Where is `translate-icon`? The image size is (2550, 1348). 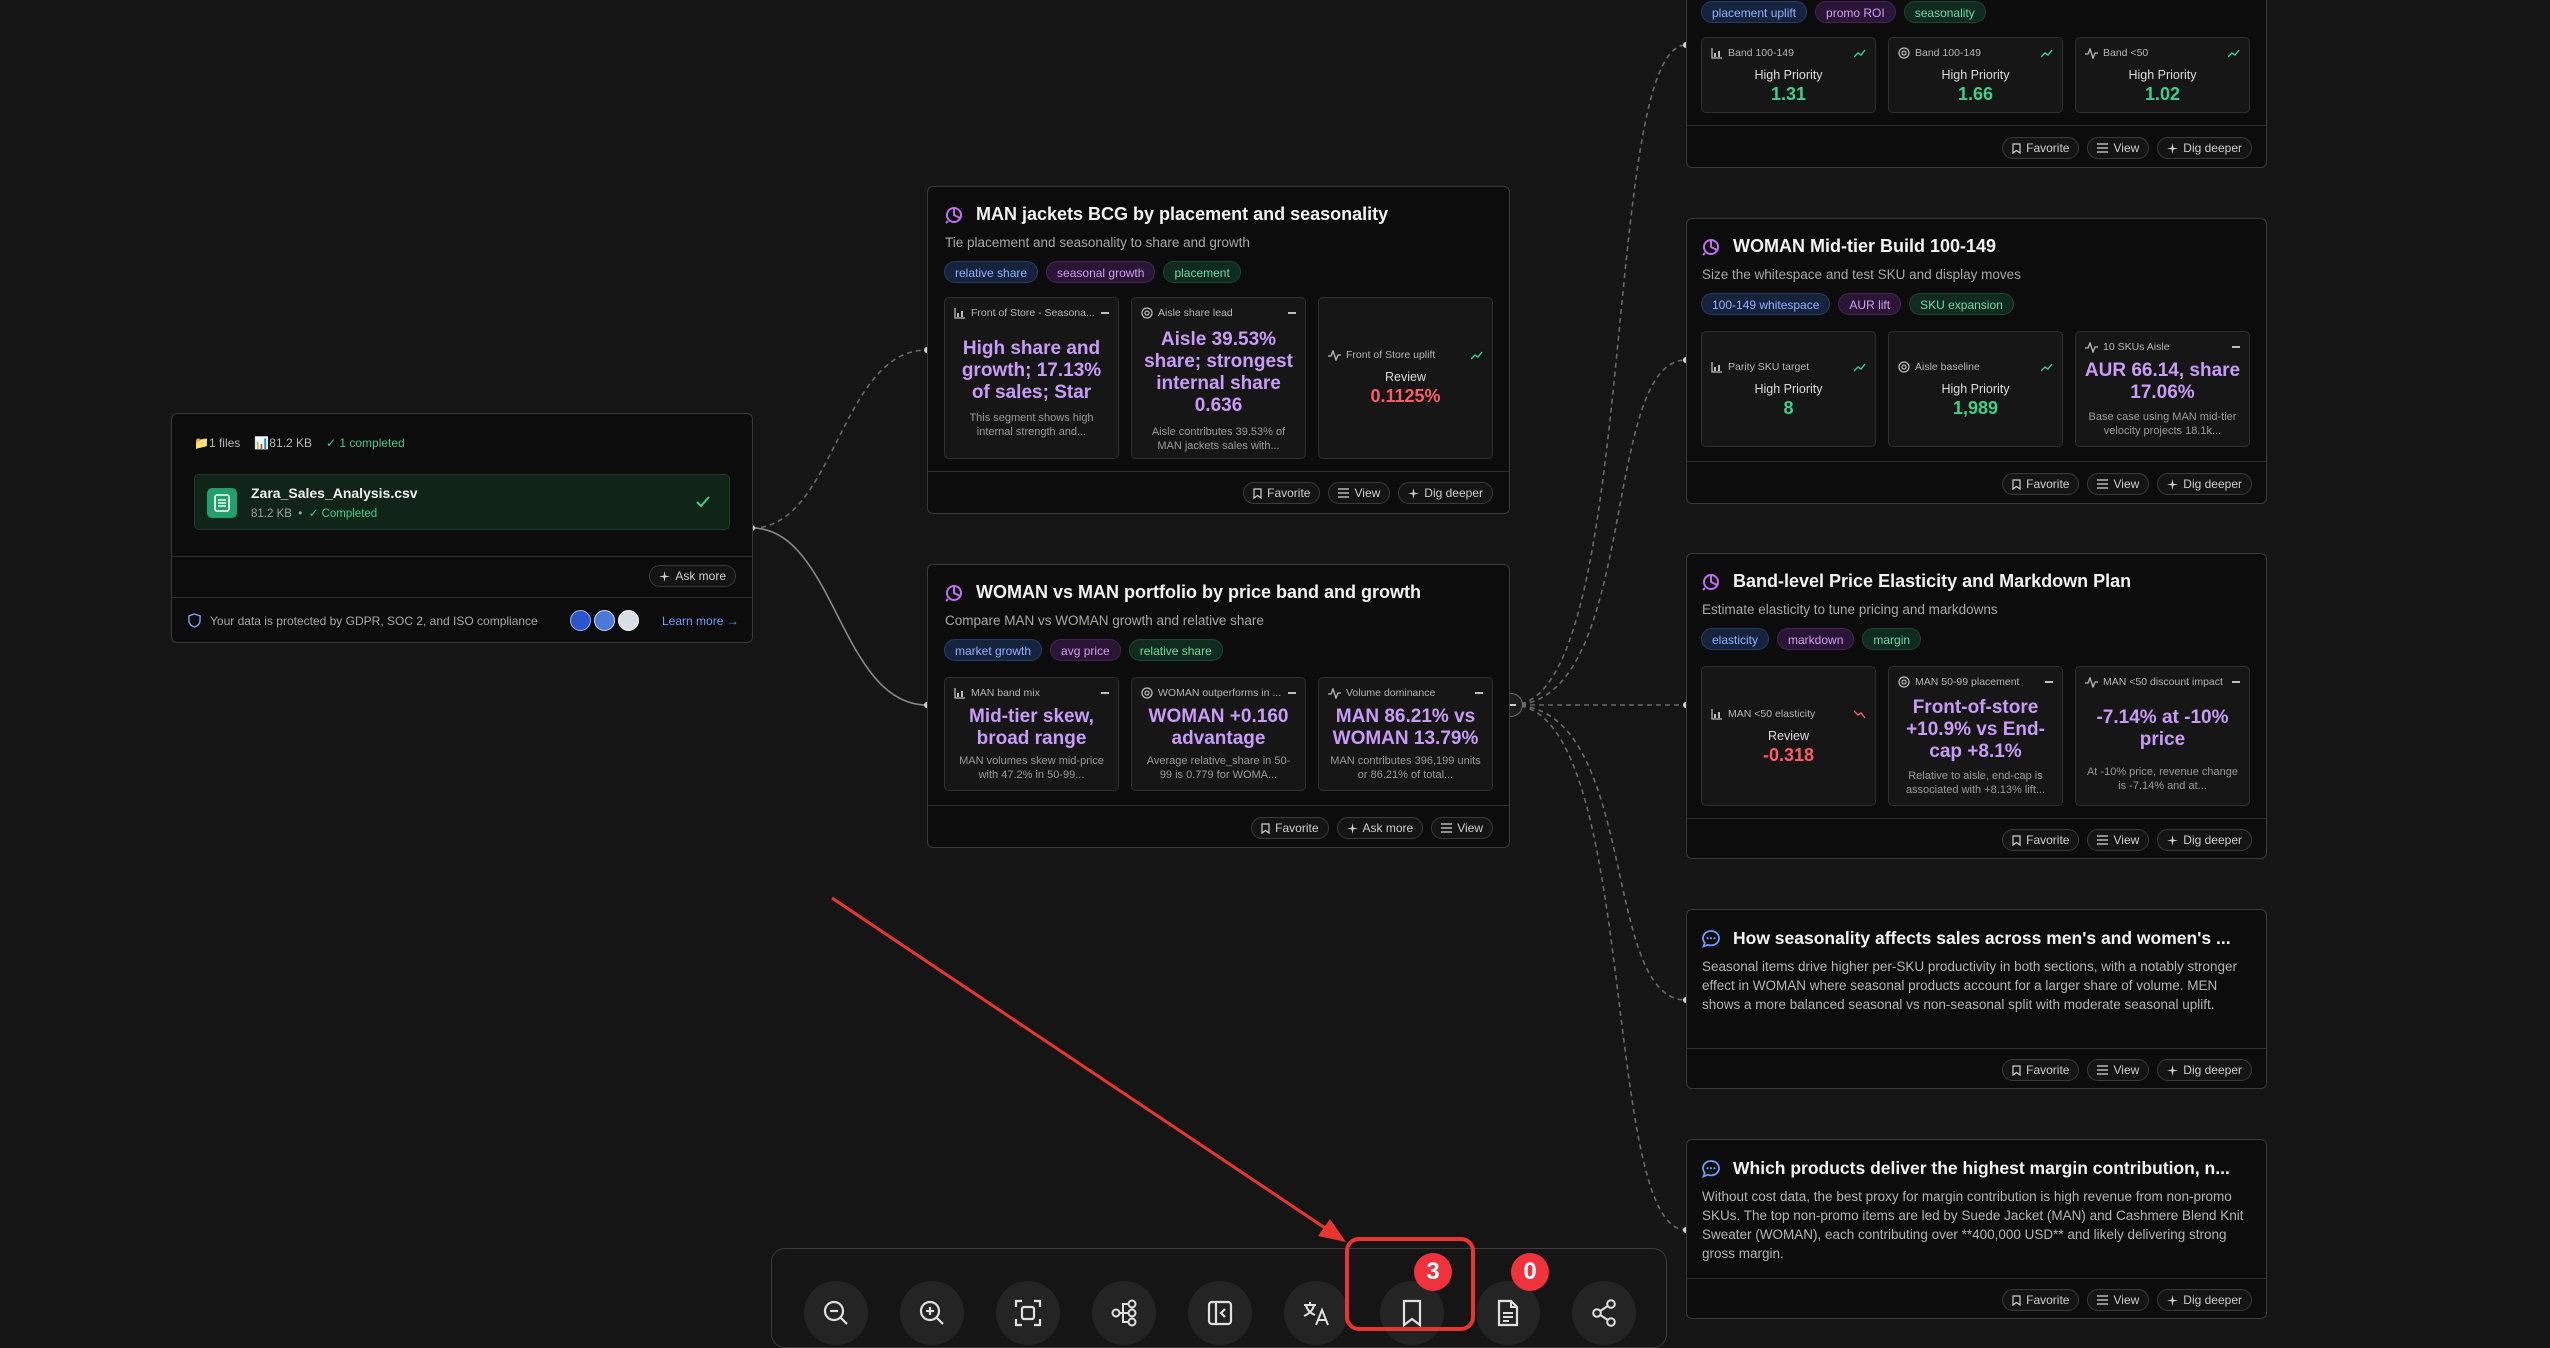
translate-icon is located at coordinates (1316, 1314).